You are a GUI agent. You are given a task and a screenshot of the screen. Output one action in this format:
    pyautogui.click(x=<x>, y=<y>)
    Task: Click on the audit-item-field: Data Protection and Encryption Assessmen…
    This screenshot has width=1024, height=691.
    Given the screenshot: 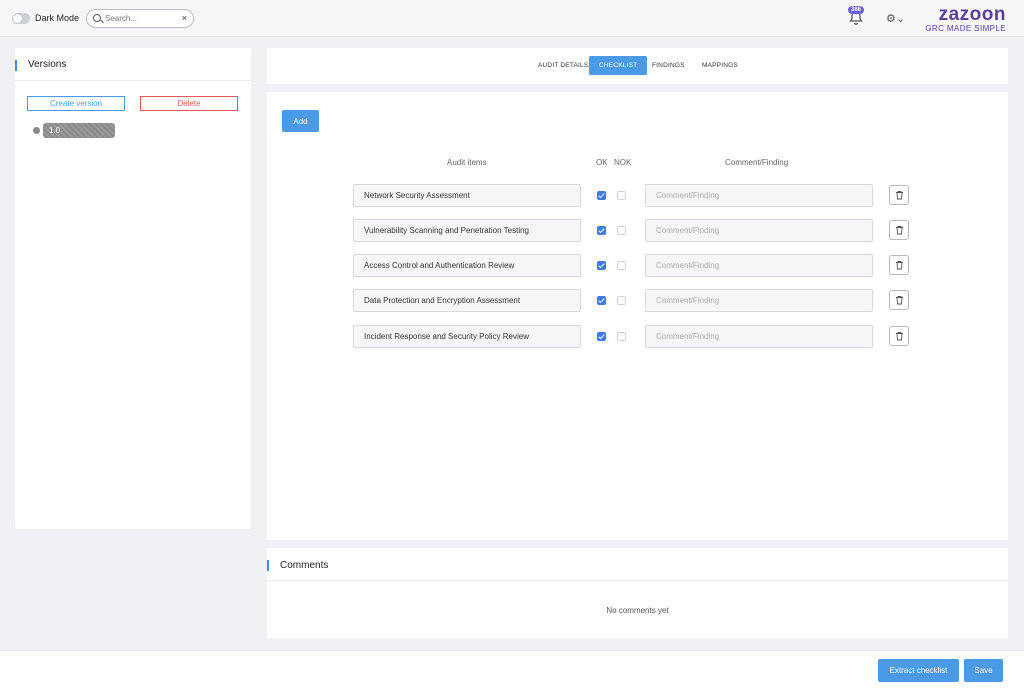 What is the action you would take?
    pyautogui.click(x=467, y=300)
    